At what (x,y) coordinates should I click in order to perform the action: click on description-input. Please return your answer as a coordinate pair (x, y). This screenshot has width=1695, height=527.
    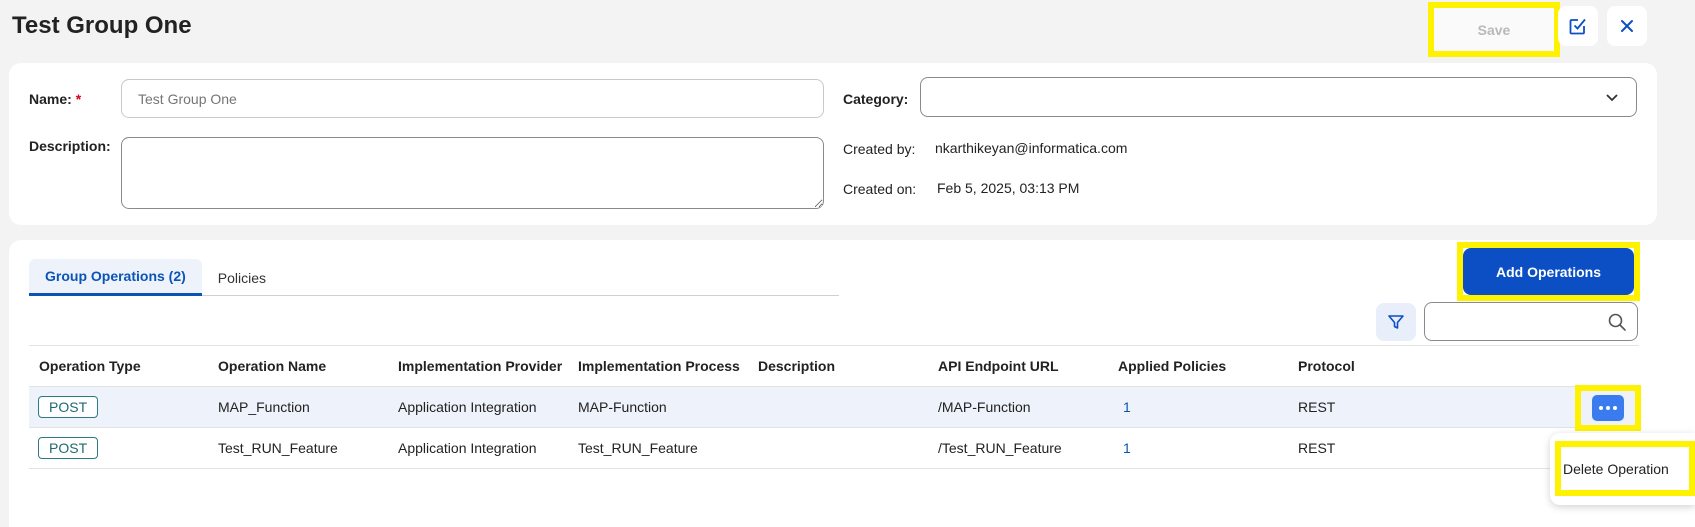
    Looking at the image, I should click on (472, 173).